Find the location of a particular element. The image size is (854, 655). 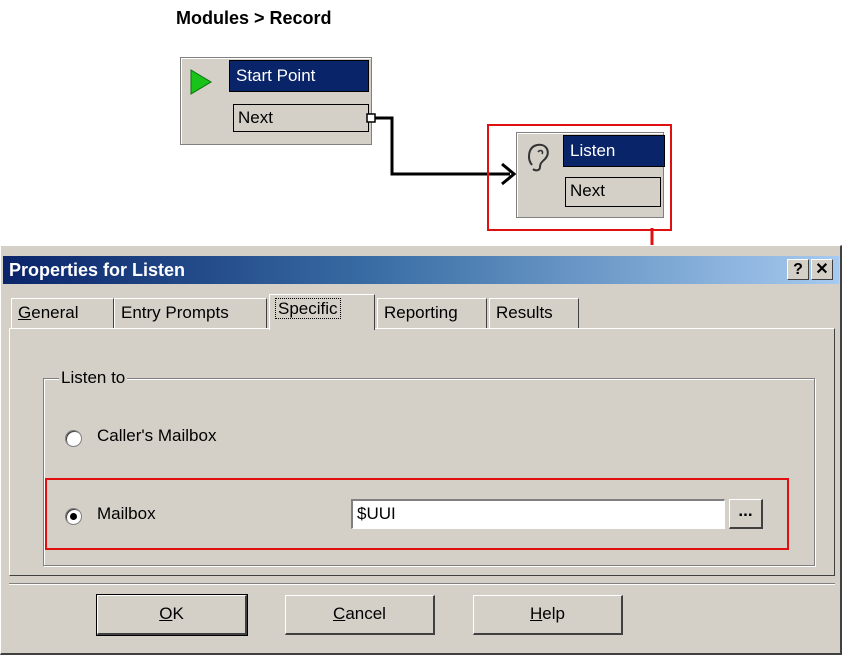

radio-selected-dot is located at coordinates (73, 516).